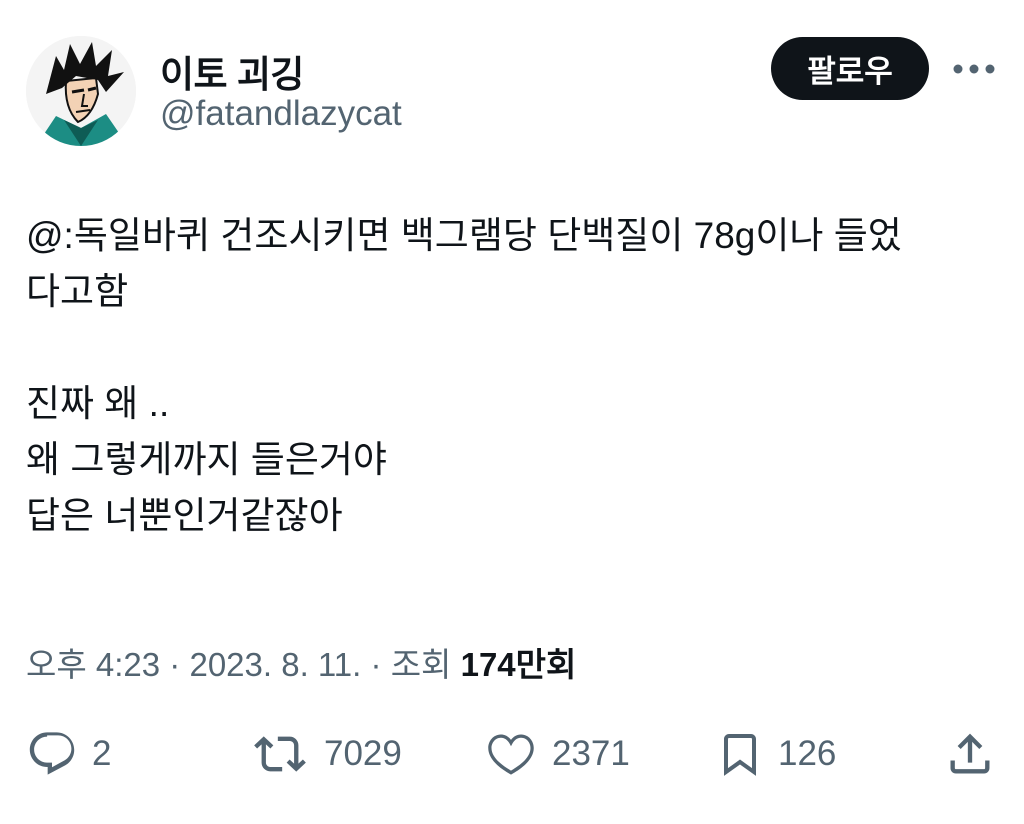  What do you see at coordinates (519, 664) in the screenshot?
I see `views-count: 174만회` at bounding box center [519, 664].